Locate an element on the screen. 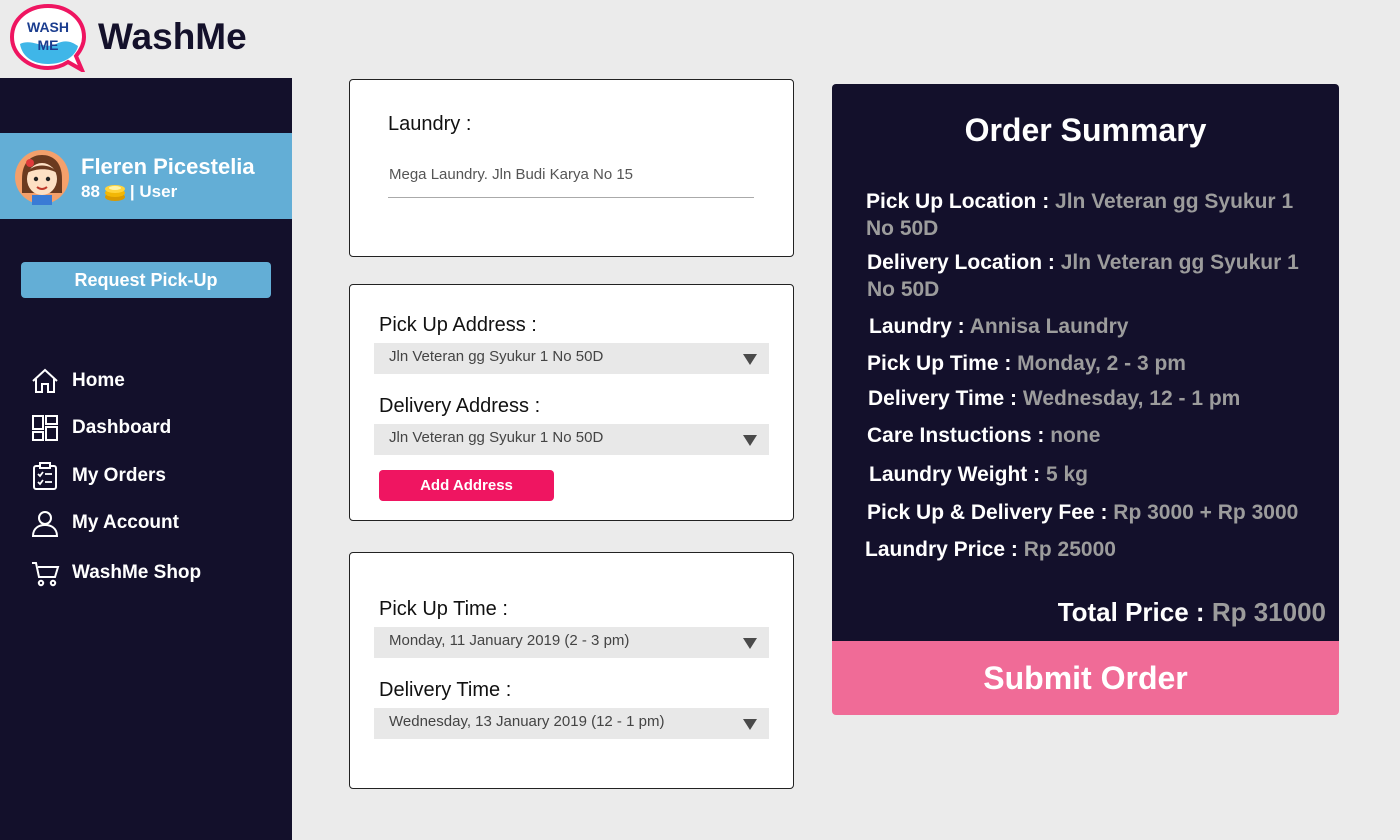 The height and width of the screenshot is (840, 1400). delivery-time-label: Delivery Time : is located at coordinates (445, 690).